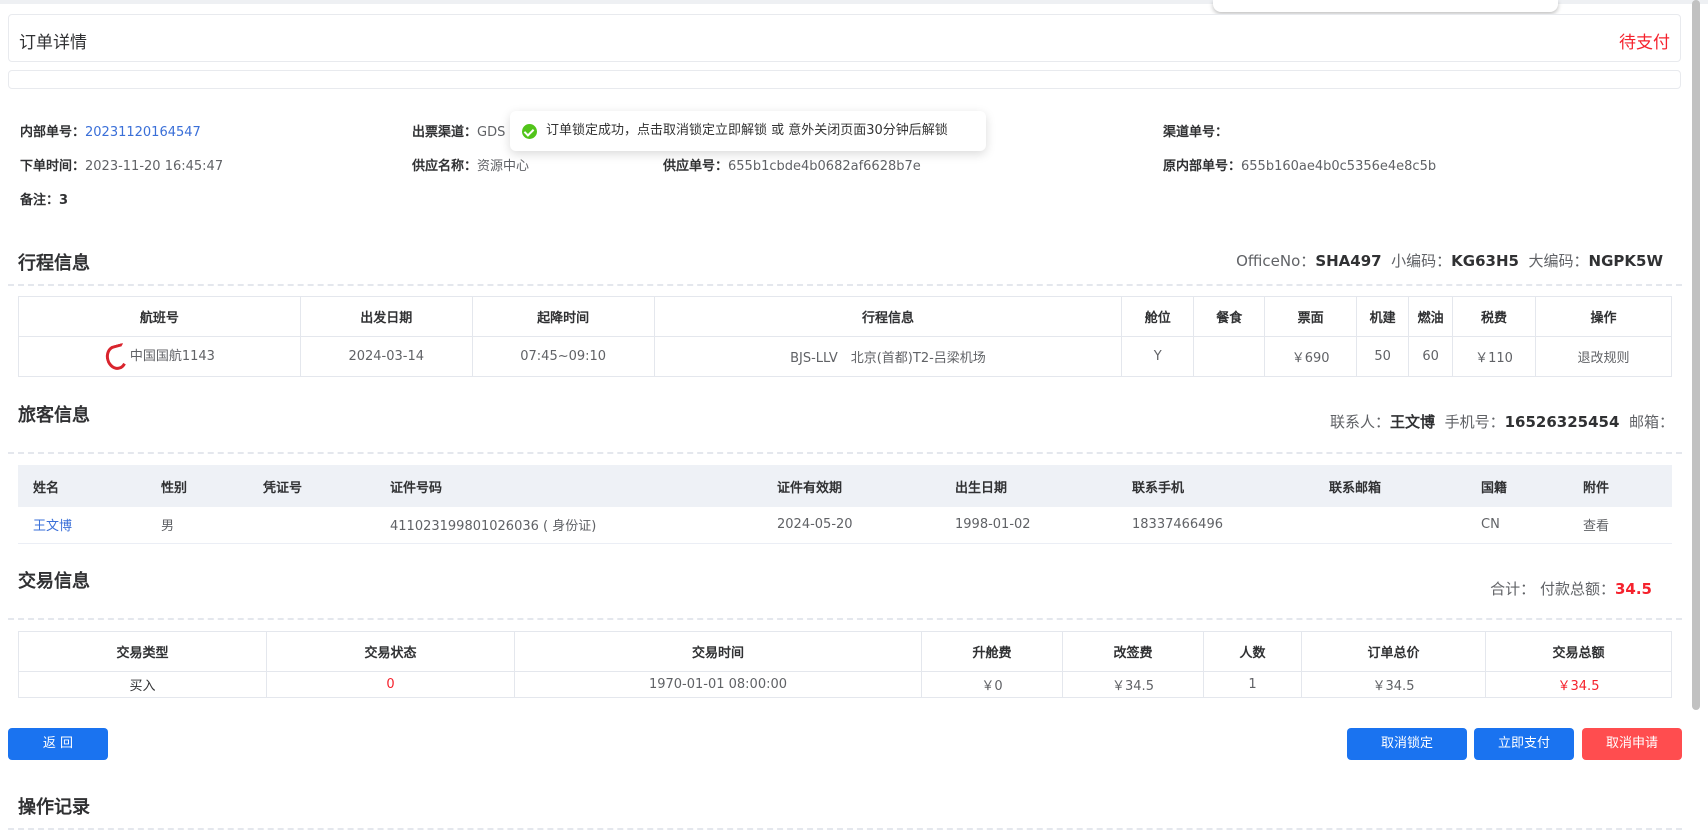 The image size is (1708, 834). I want to click on toast-message: 订单锁定成功，点击取消锁定立即解锁 或 意外关闭页面30分钟后解锁, so click(747, 130).